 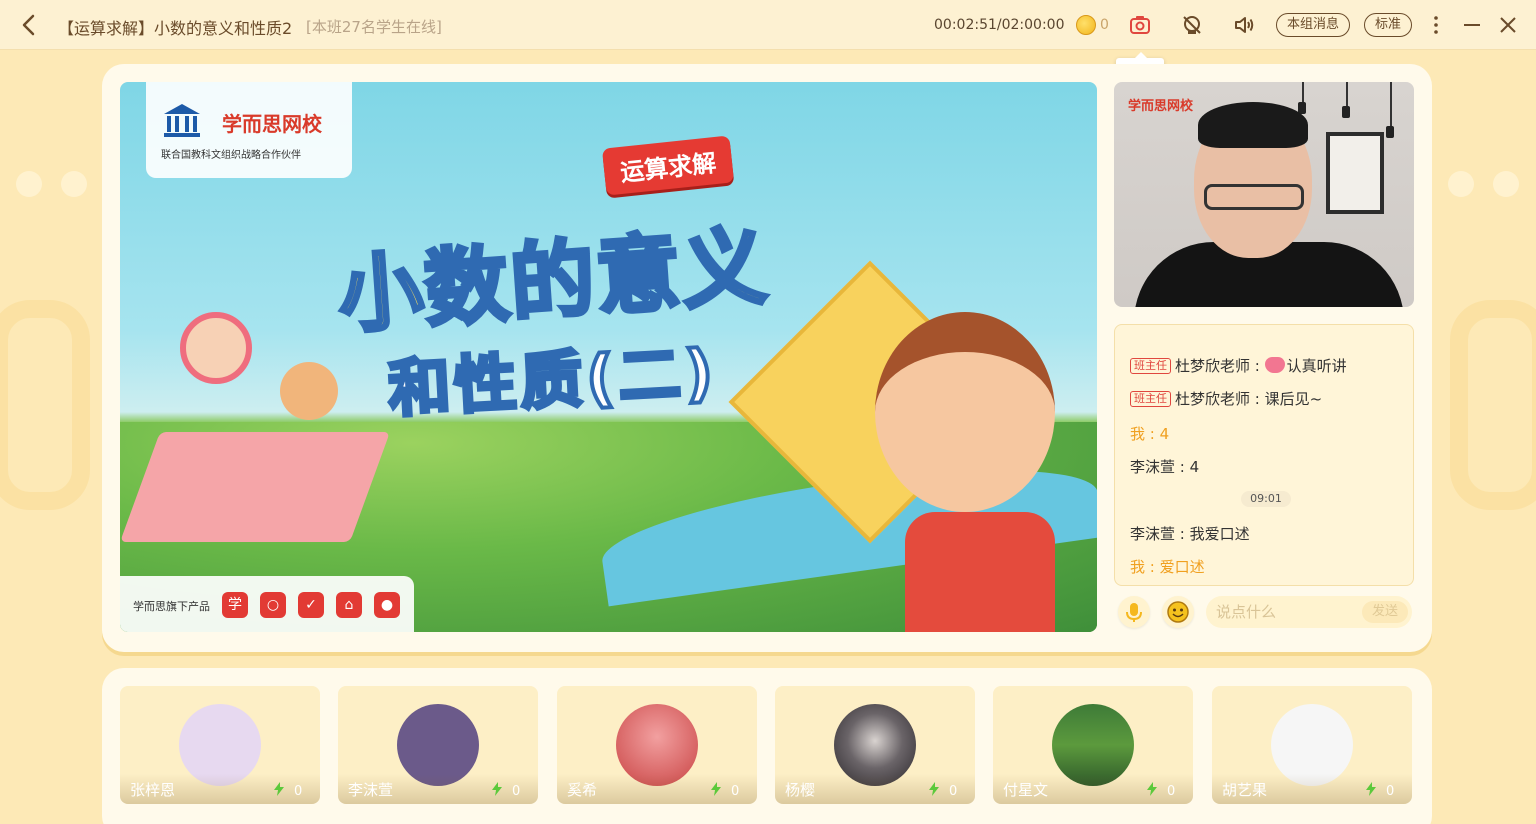 What do you see at coordinates (273, 605) in the screenshot?
I see `product-app-icon: ○` at bounding box center [273, 605].